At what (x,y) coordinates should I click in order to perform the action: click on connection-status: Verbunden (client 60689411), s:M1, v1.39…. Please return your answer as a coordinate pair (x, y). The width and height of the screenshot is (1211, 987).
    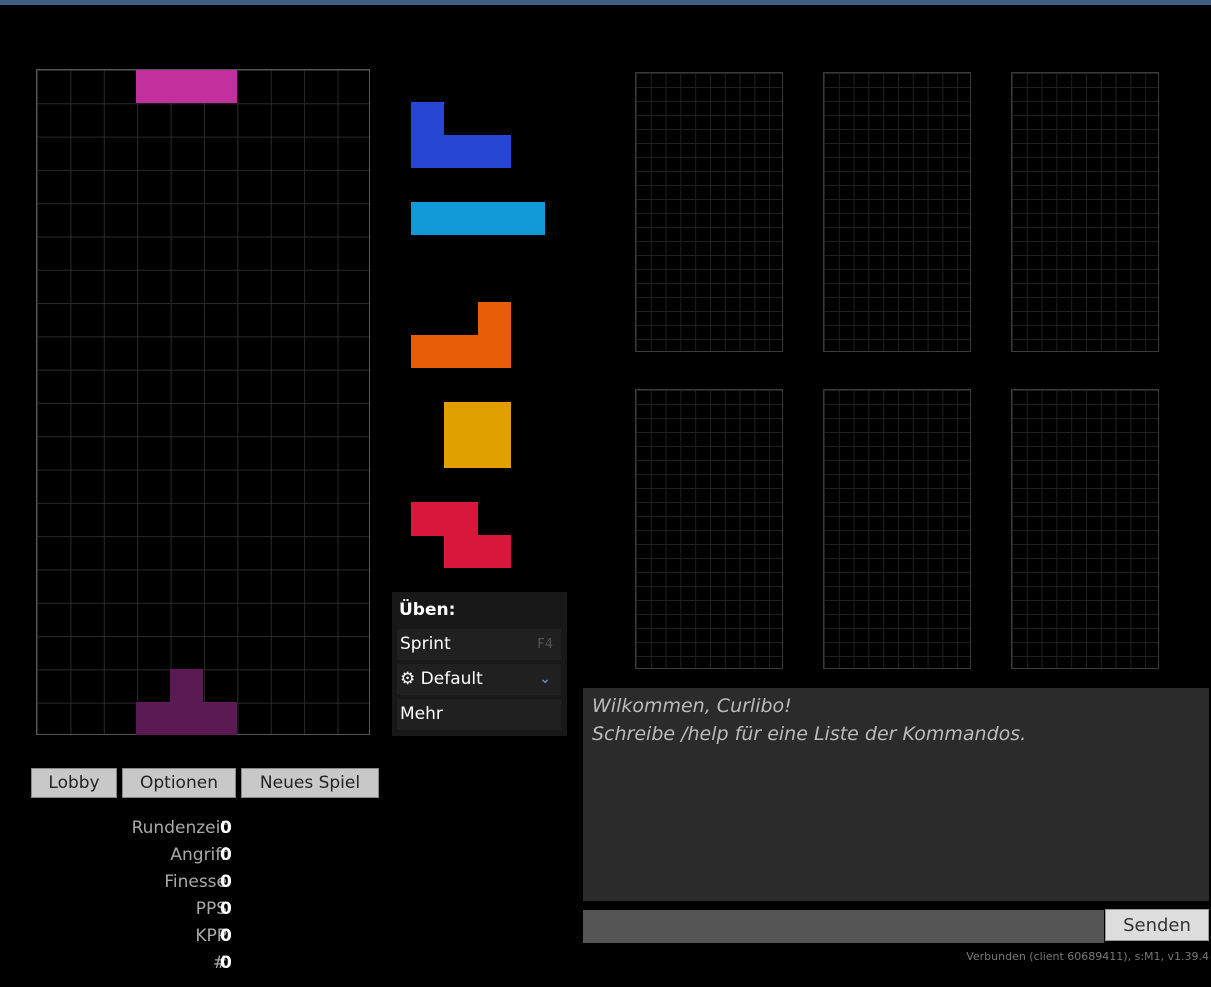
    Looking at the image, I should click on (1087, 956).